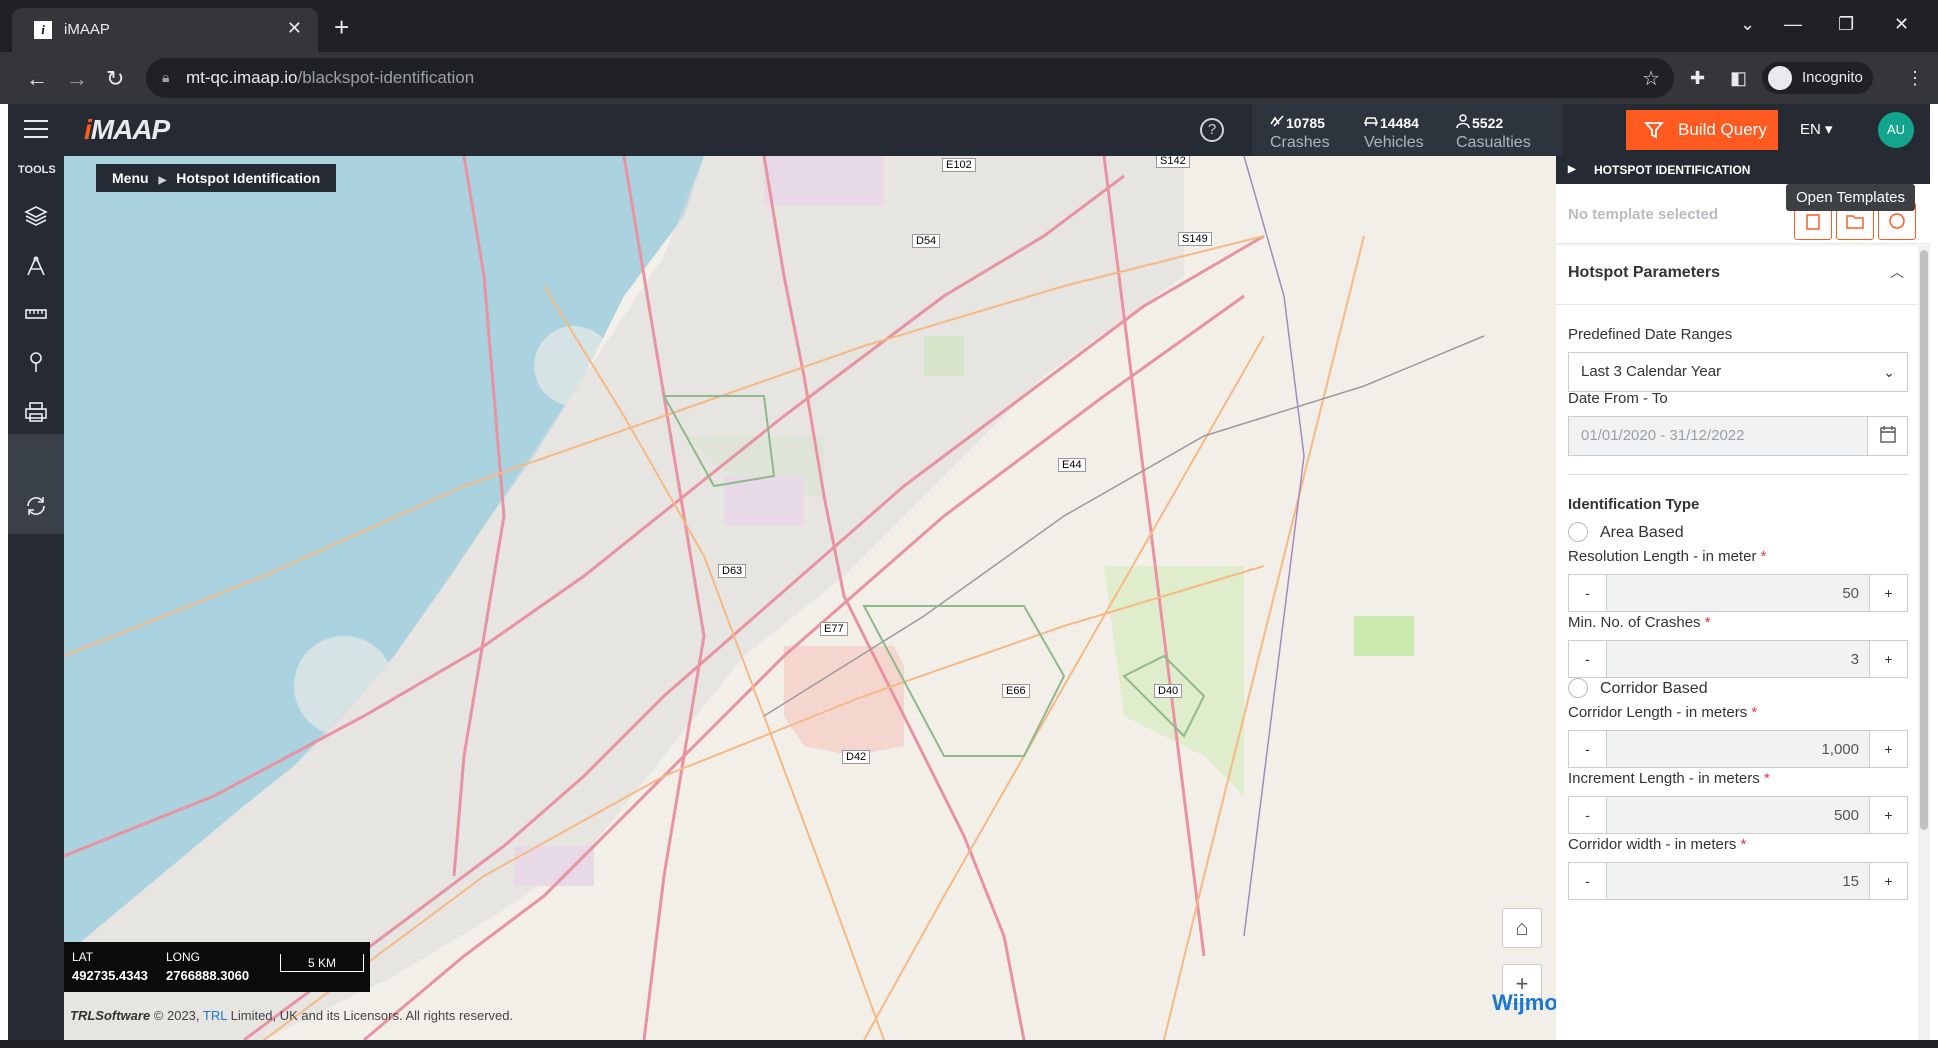 Image resolution: width=1938 pixels, height=1048 pixels. I want to click on date-ranges-label: Predefined Date Ranges, so click(1650, 334).